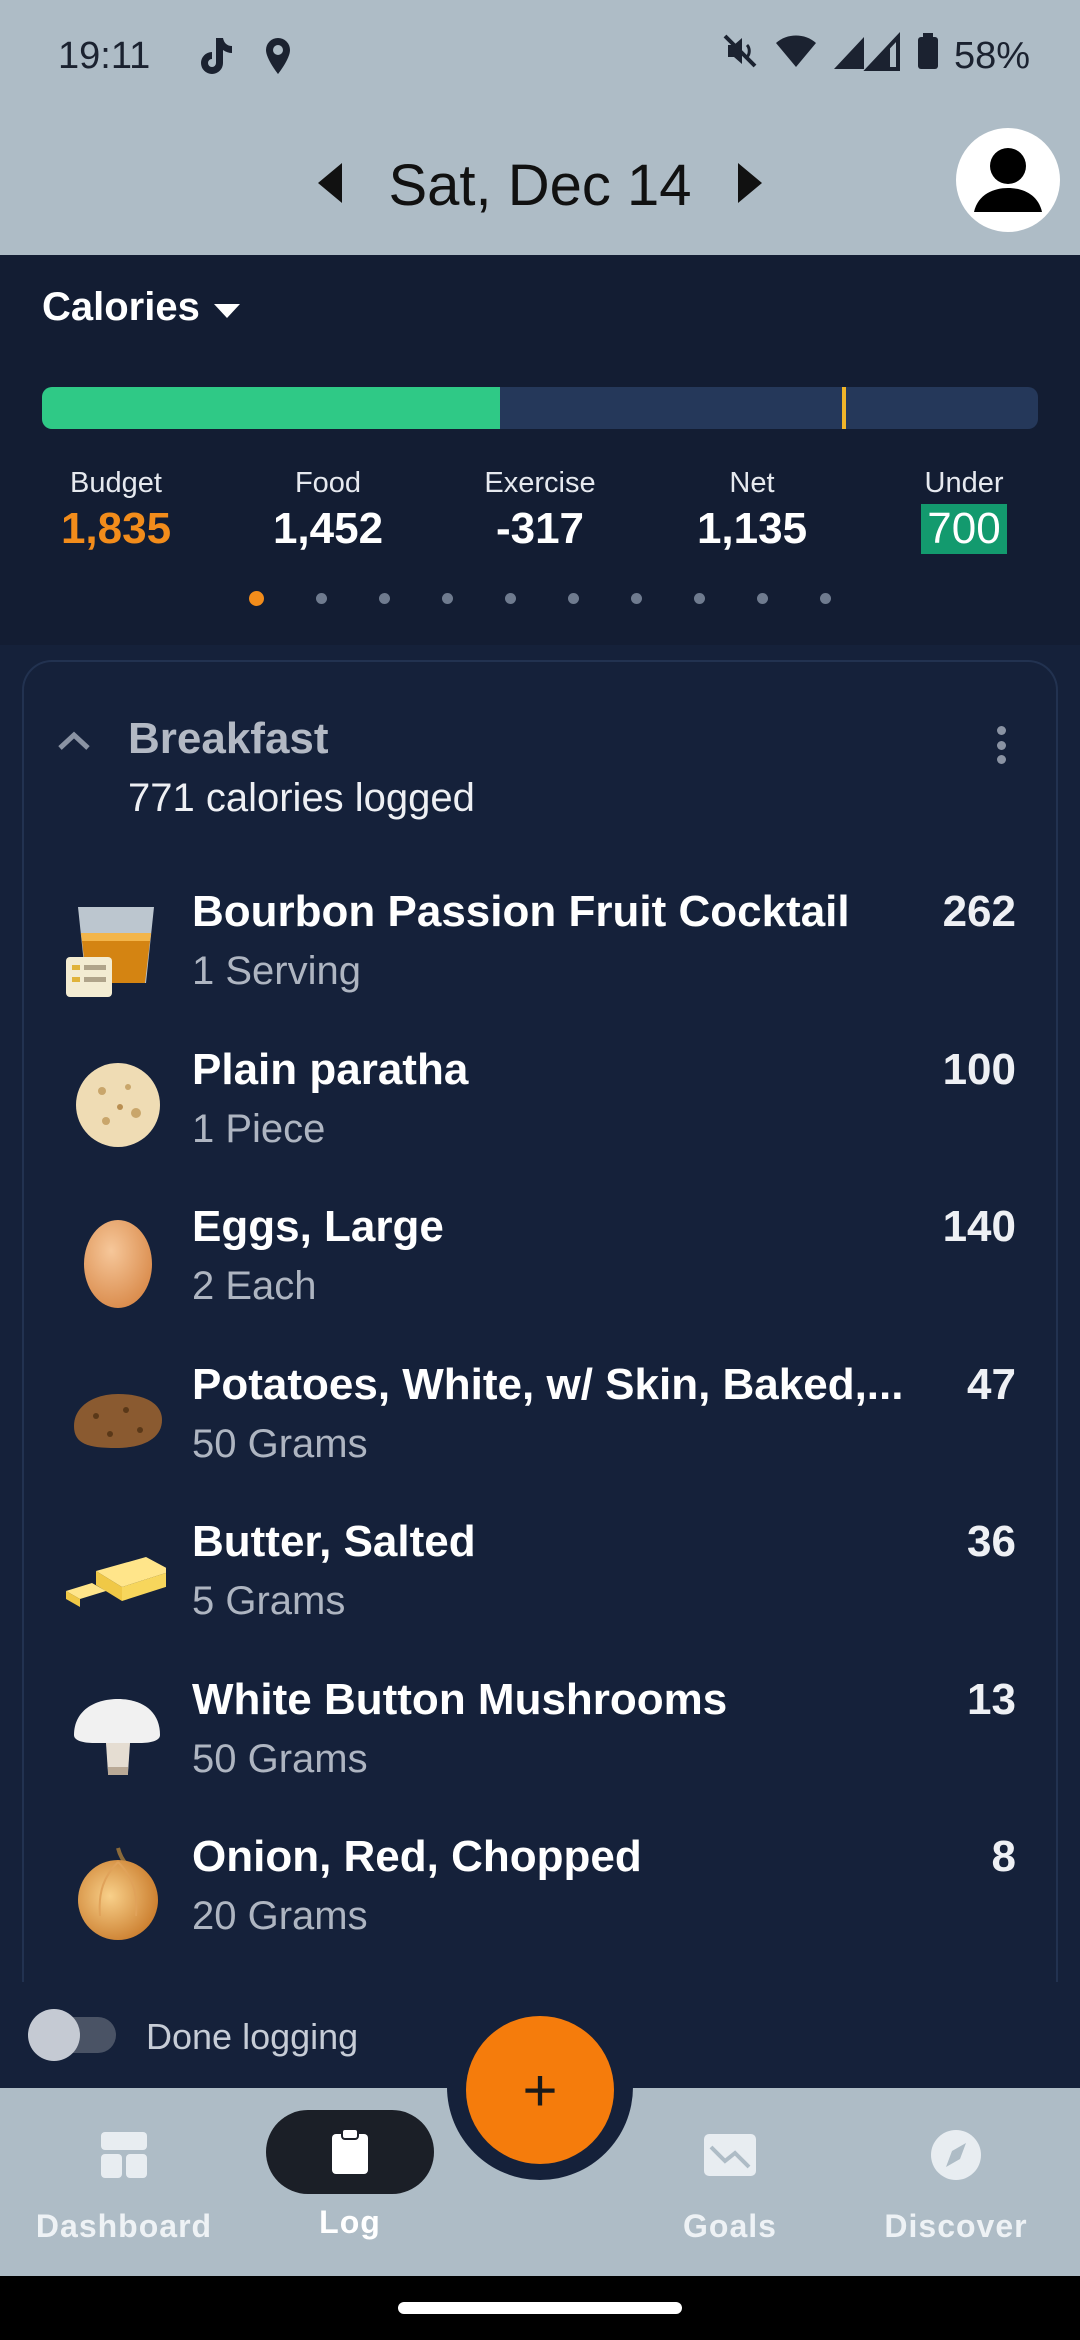 The height and width of the screenshot is (2340, 1080). I want to click on metric-label: Calories, so click(121, 307).